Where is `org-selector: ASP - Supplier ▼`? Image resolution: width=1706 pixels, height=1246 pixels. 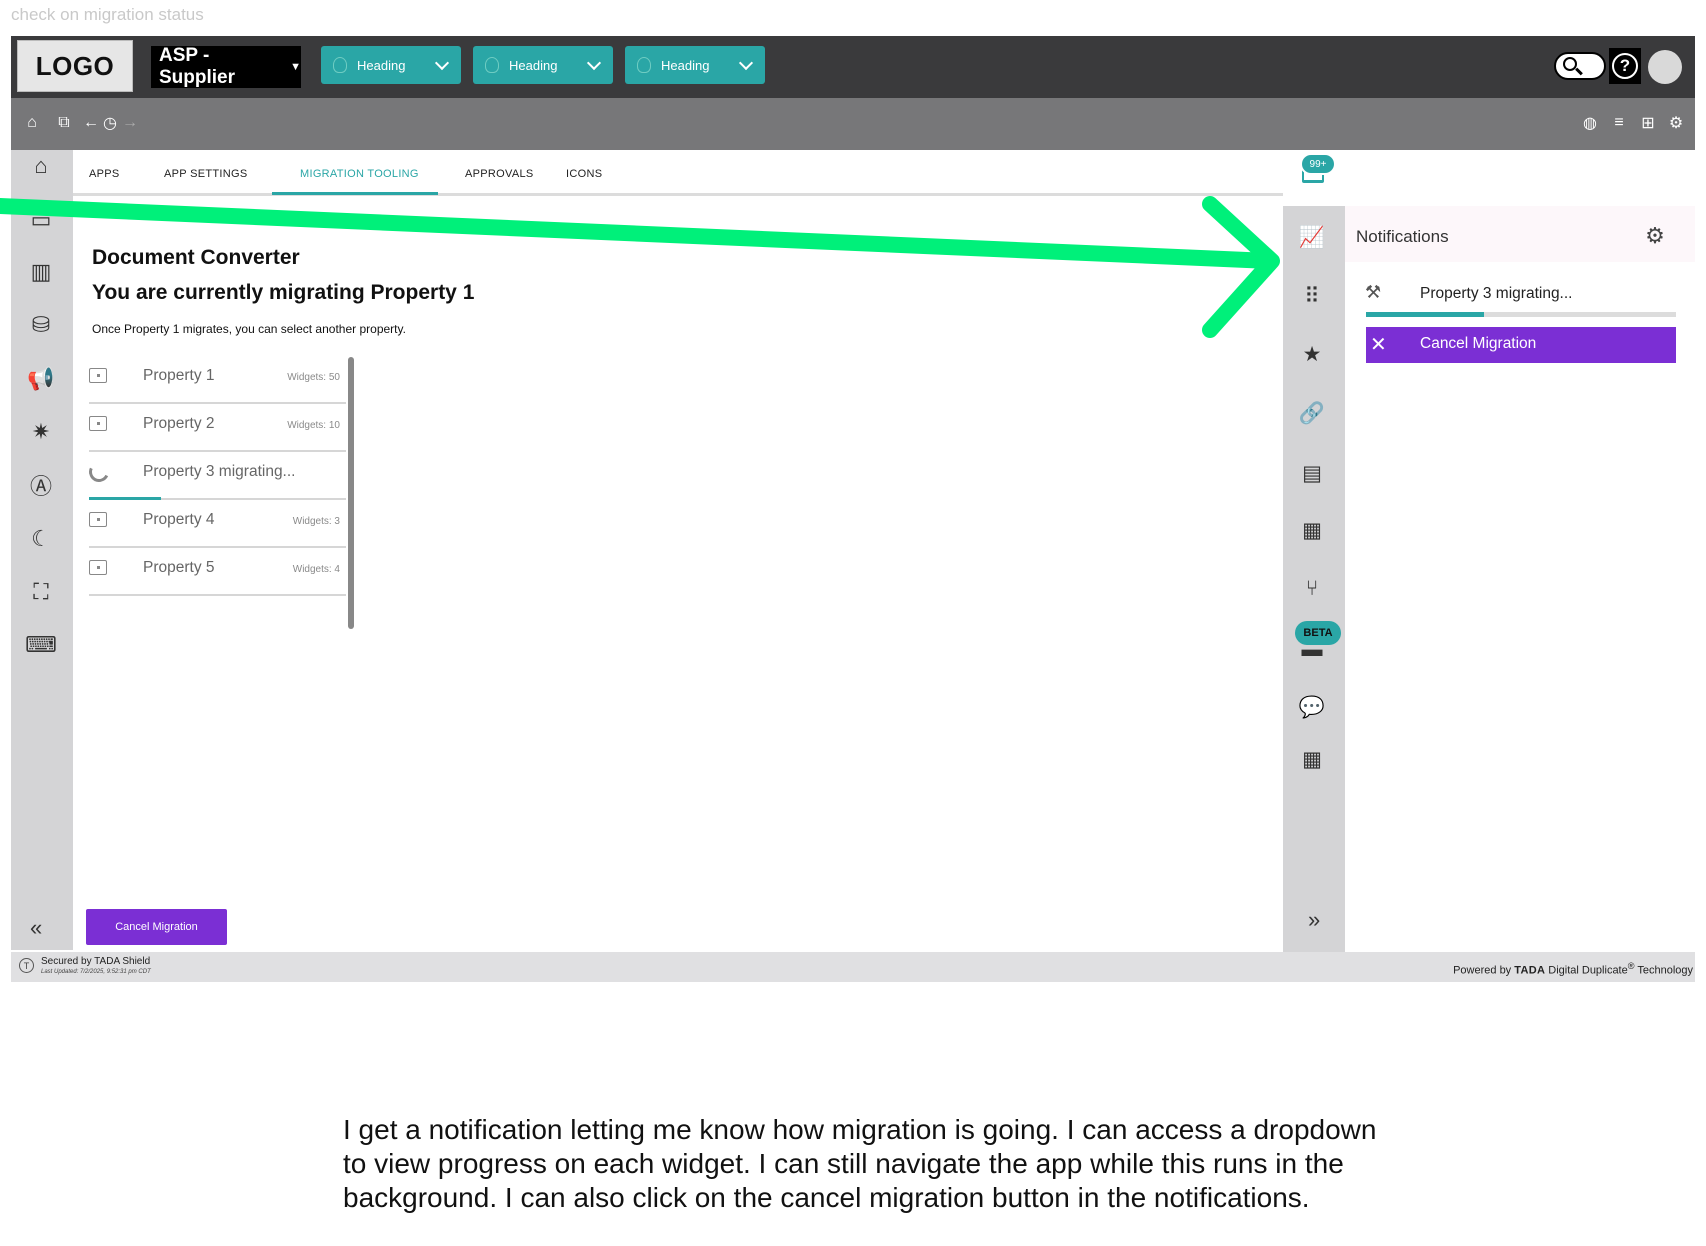
org-selector: ASP - Supplier ▼ is located at coordinates (226, 66).